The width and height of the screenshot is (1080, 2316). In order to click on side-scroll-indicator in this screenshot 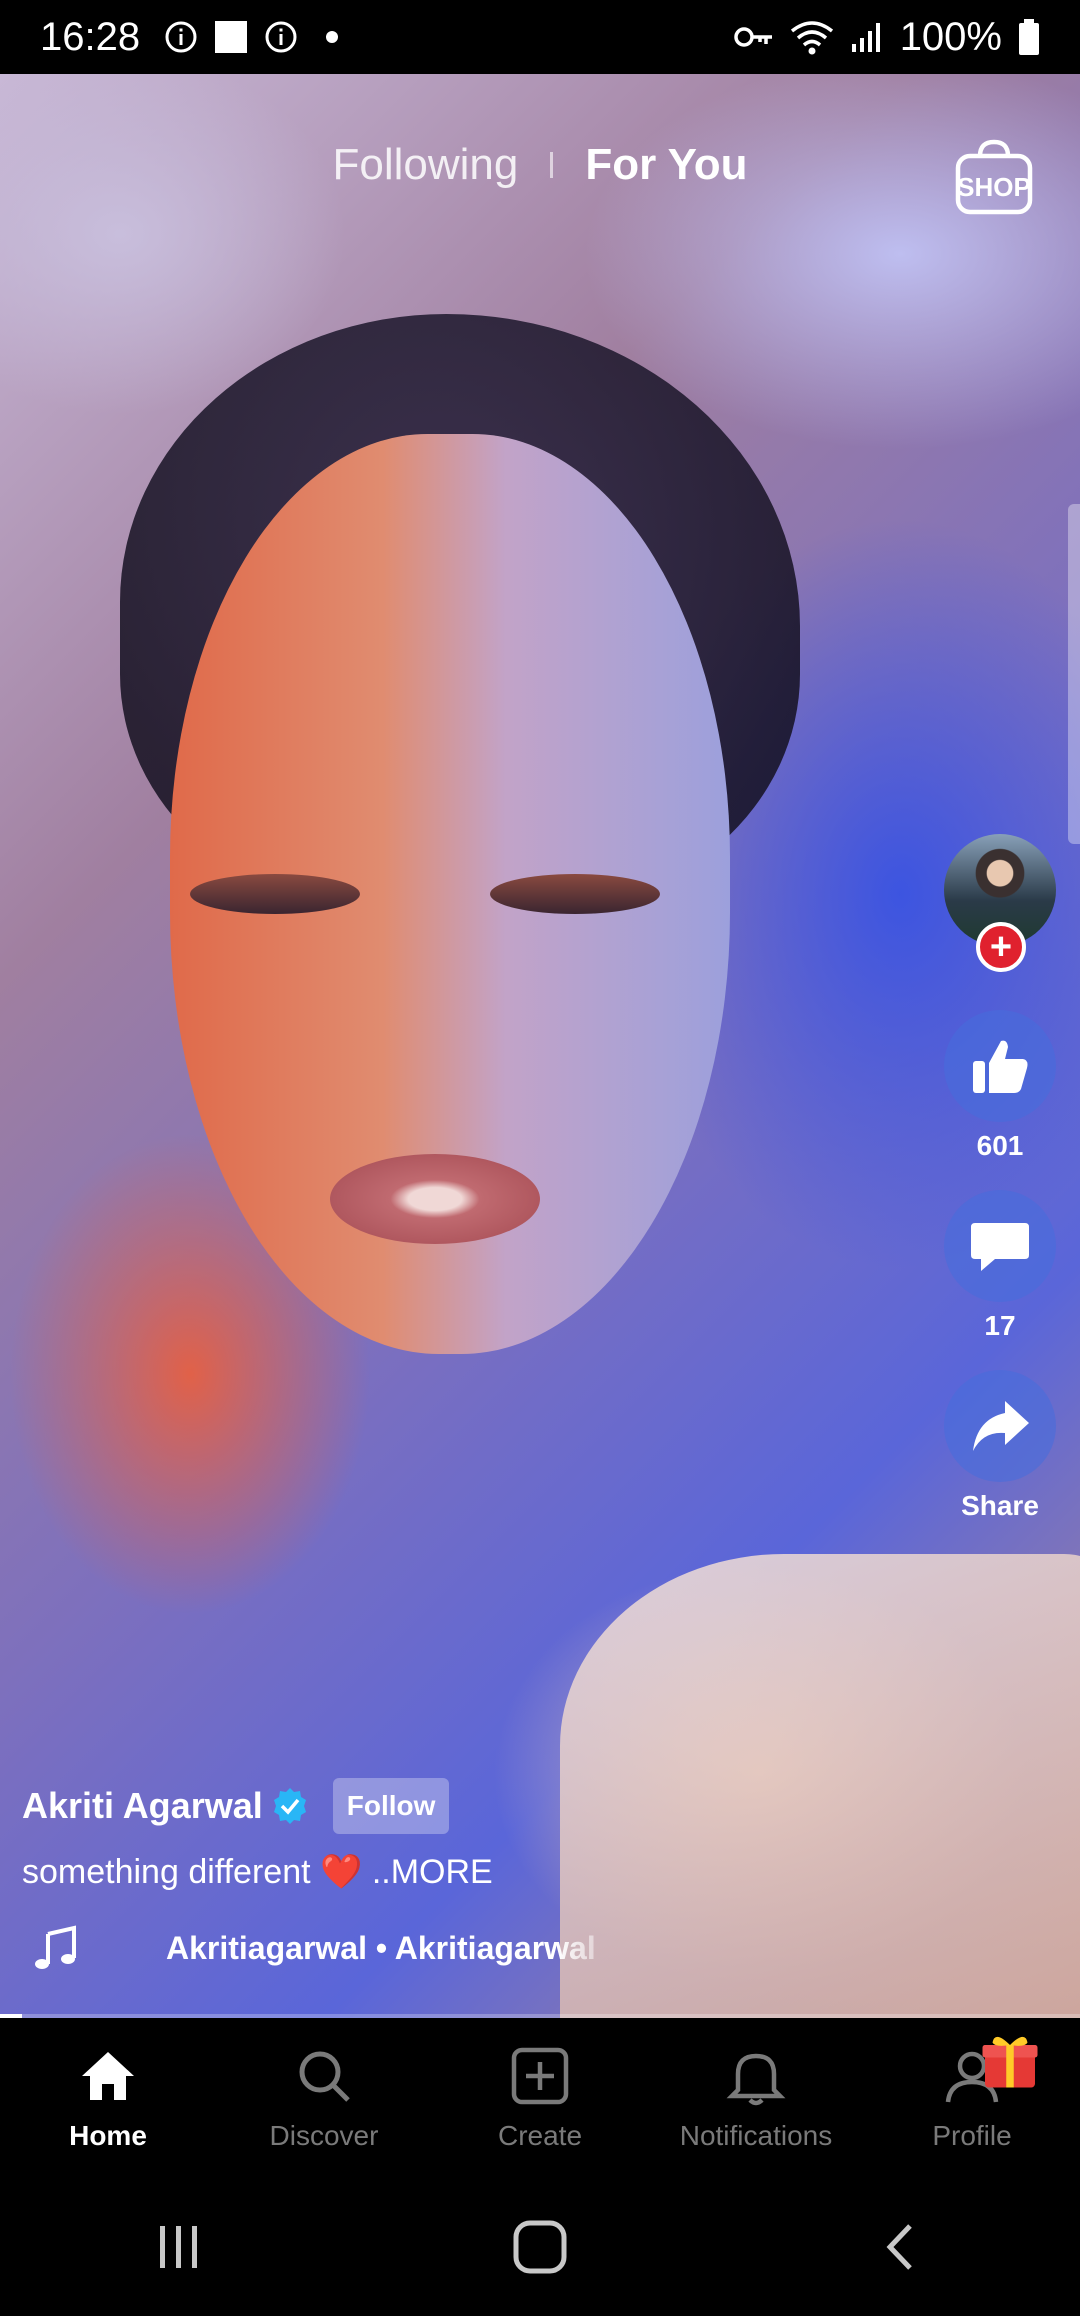, I will do `click(1074, 674)`.